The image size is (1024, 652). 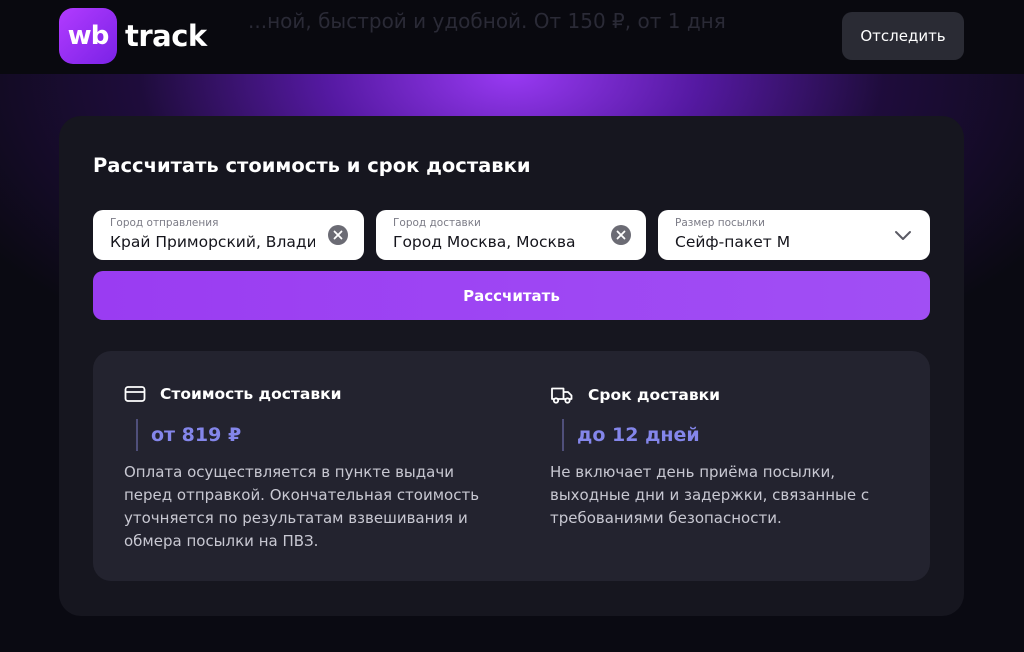 I want to click on logo-badge: wb, so click(x=88, y=36).